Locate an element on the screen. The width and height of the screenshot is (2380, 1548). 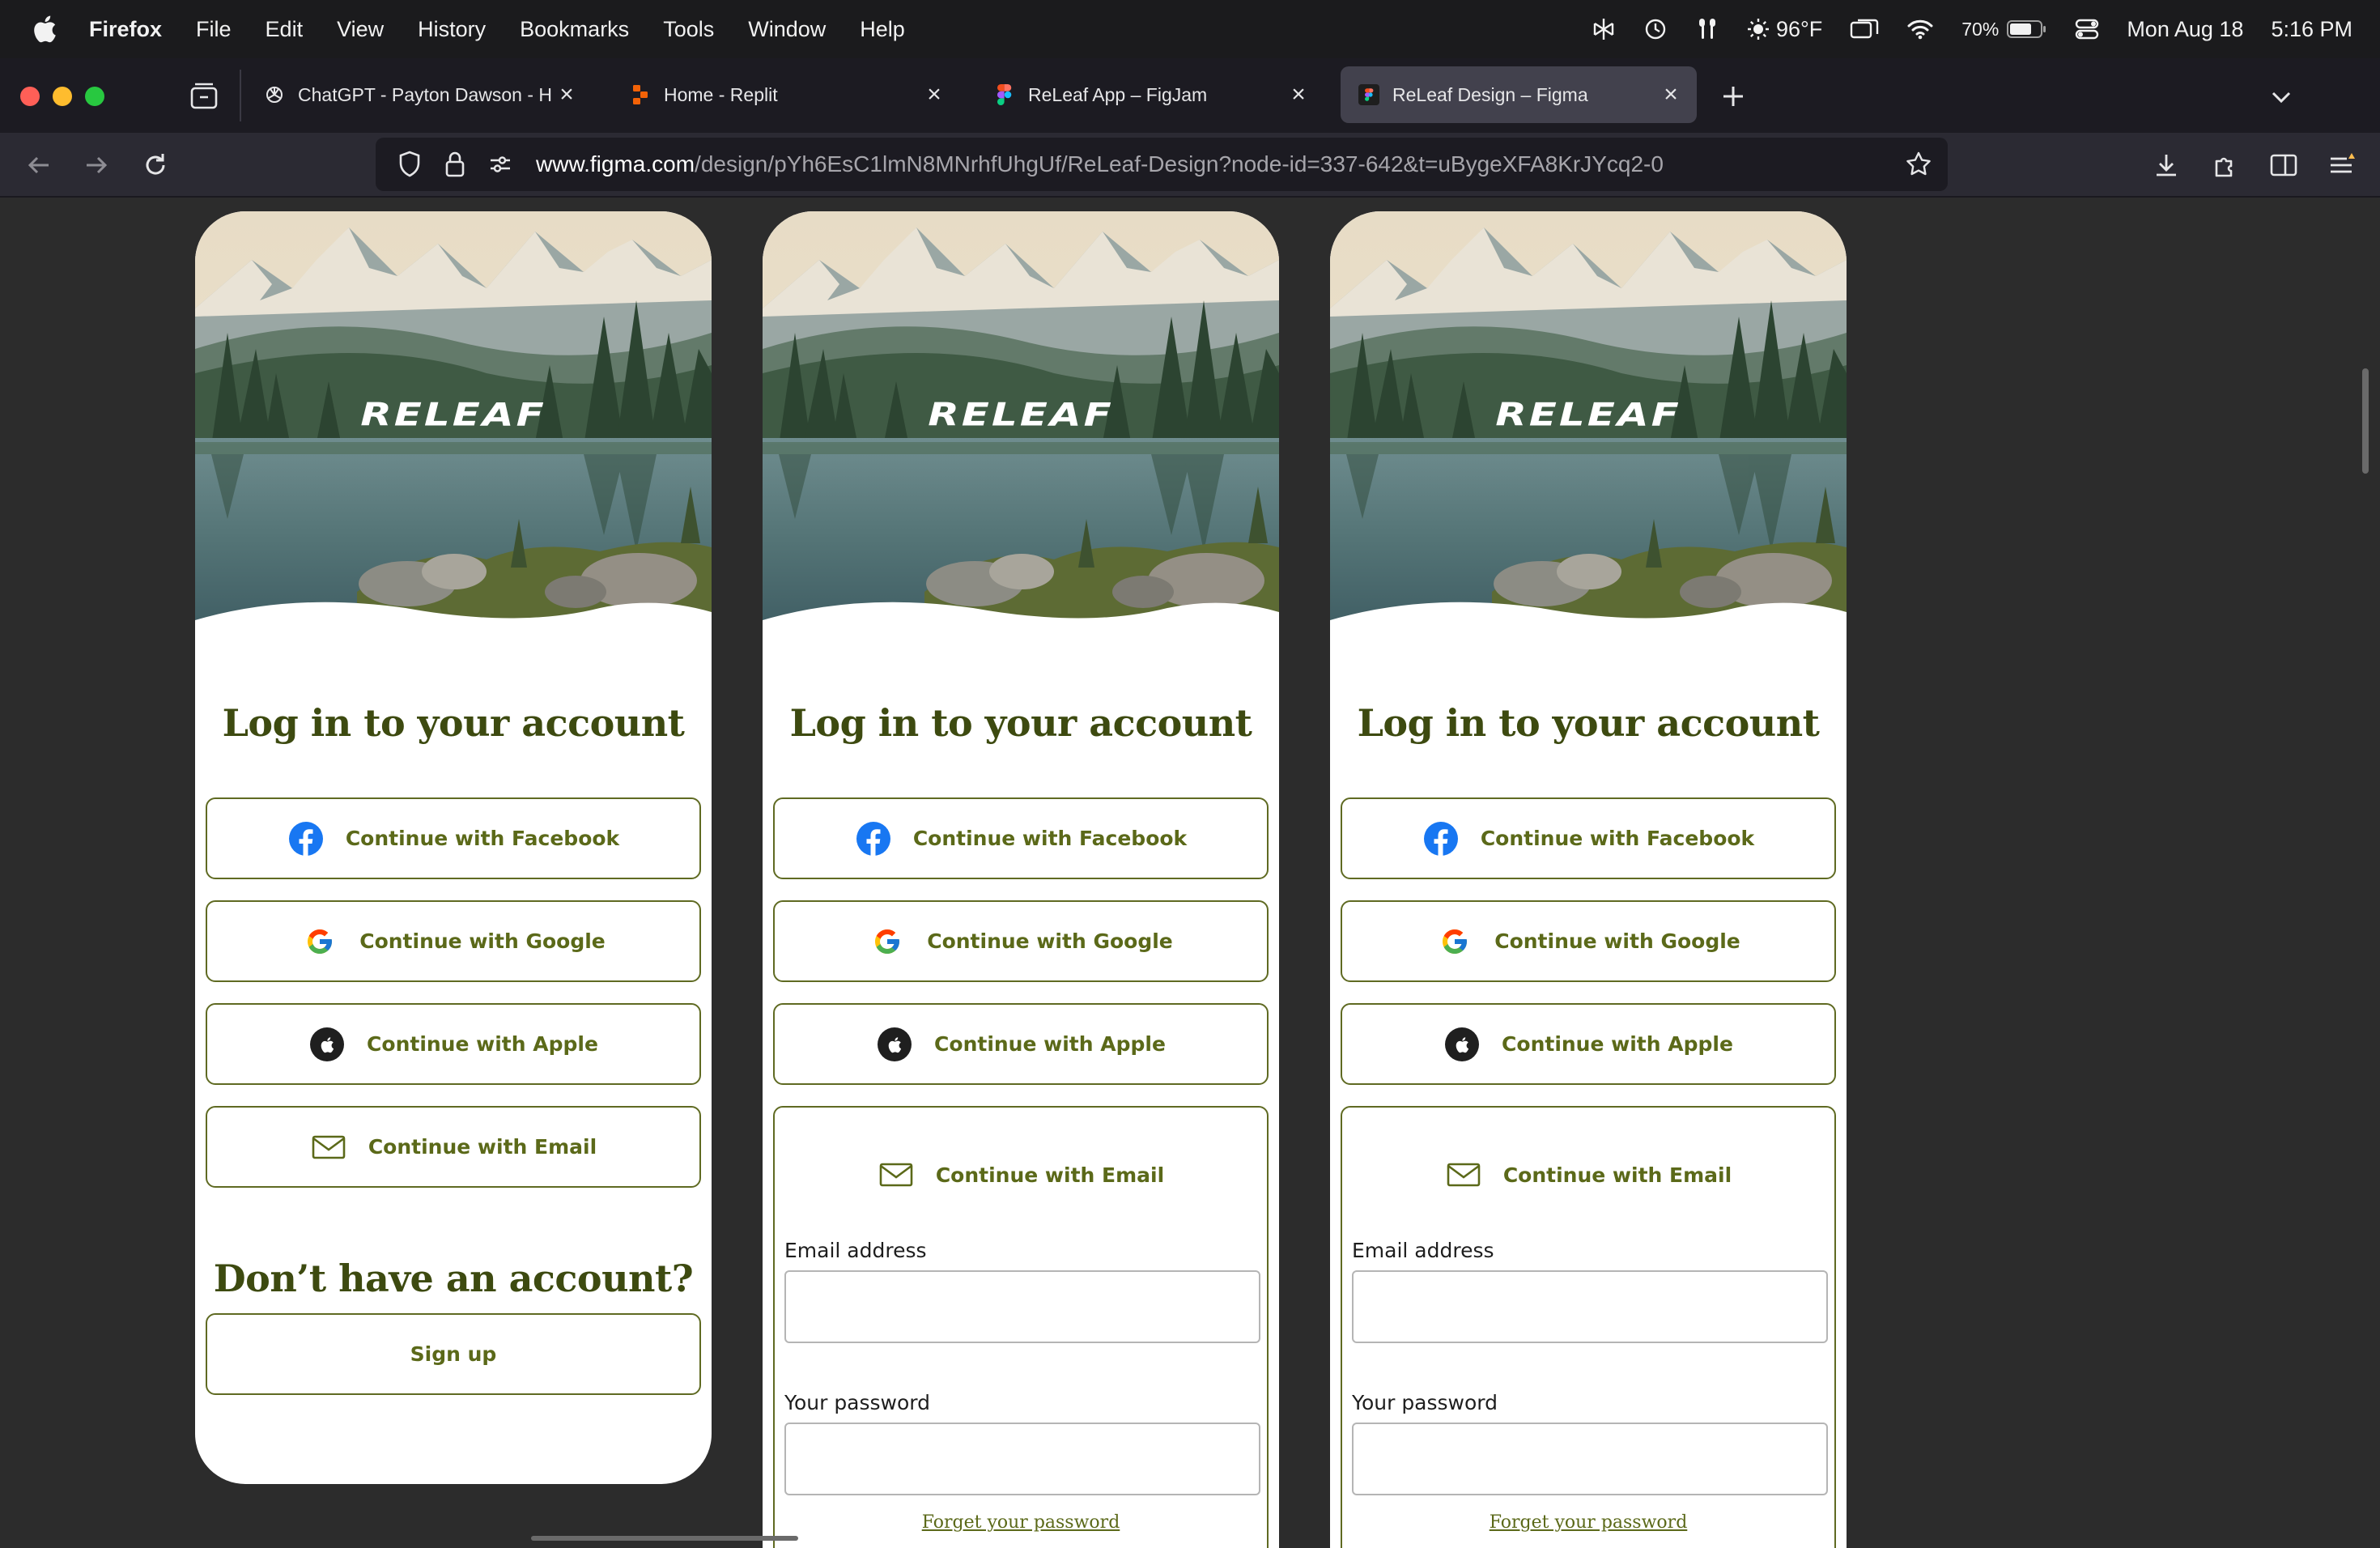
list-all-tabs-icon is located at coordinates (2281, 97).